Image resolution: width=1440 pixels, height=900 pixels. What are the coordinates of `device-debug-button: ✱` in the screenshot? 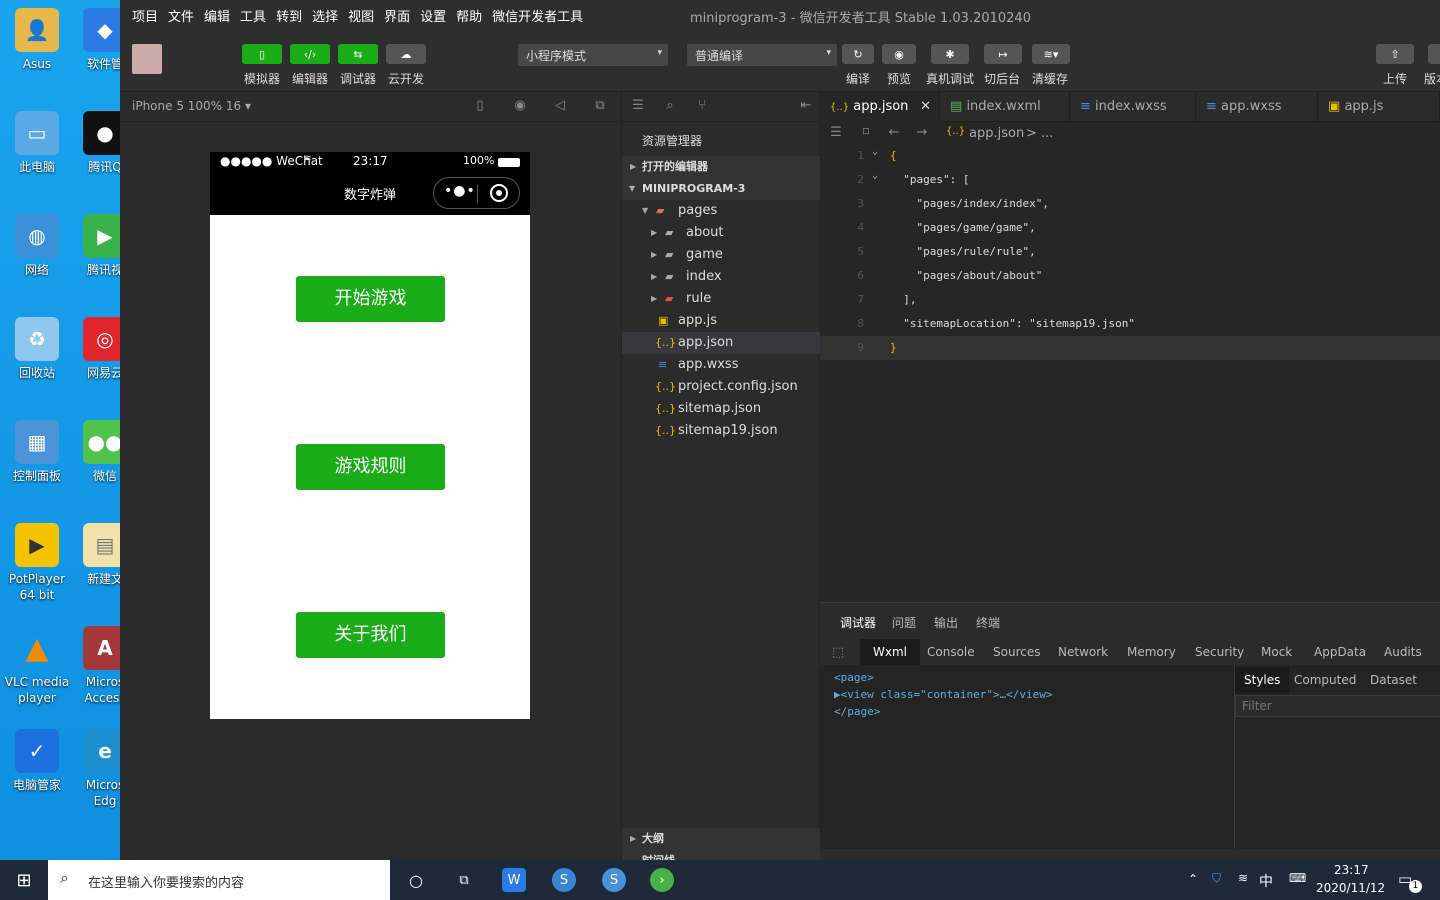 It's located at (950, 54).